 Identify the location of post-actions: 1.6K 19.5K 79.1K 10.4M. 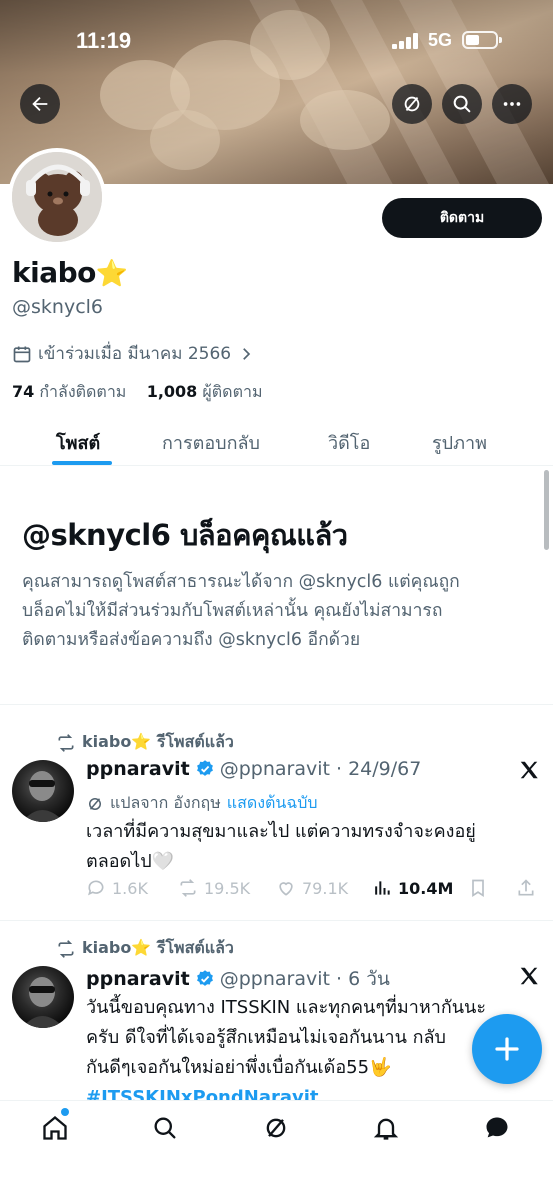
(311, 891).